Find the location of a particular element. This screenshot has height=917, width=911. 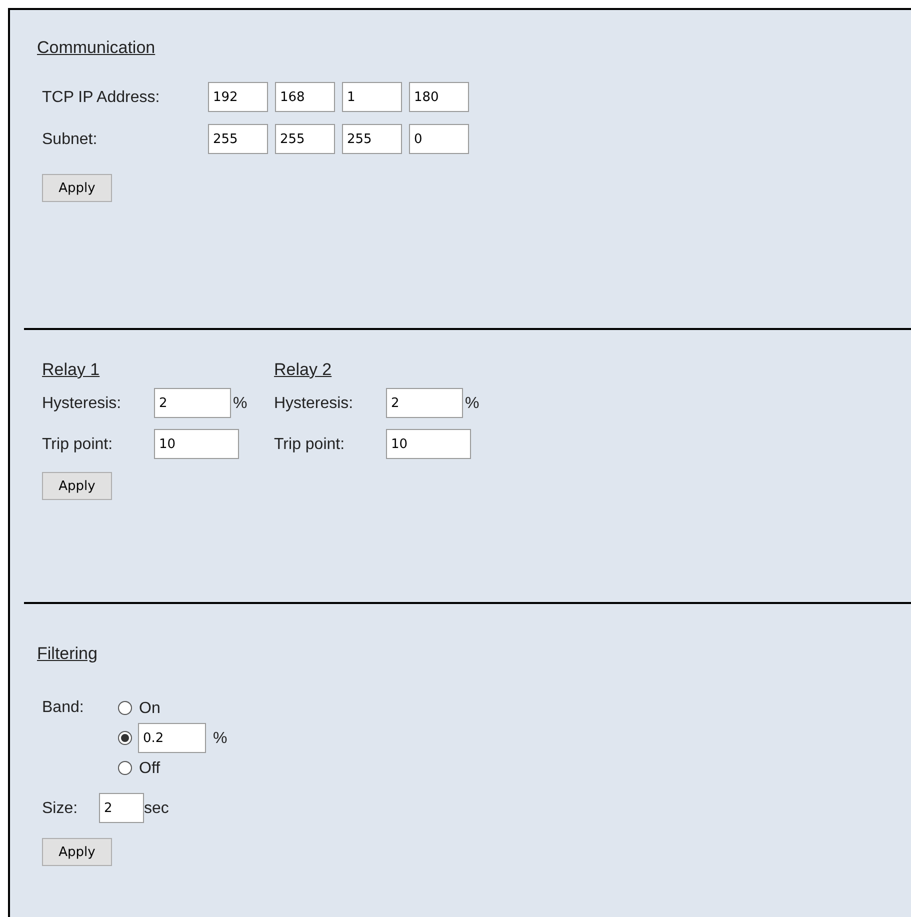

section-title: Filtering is located at coordinates (67, 654).